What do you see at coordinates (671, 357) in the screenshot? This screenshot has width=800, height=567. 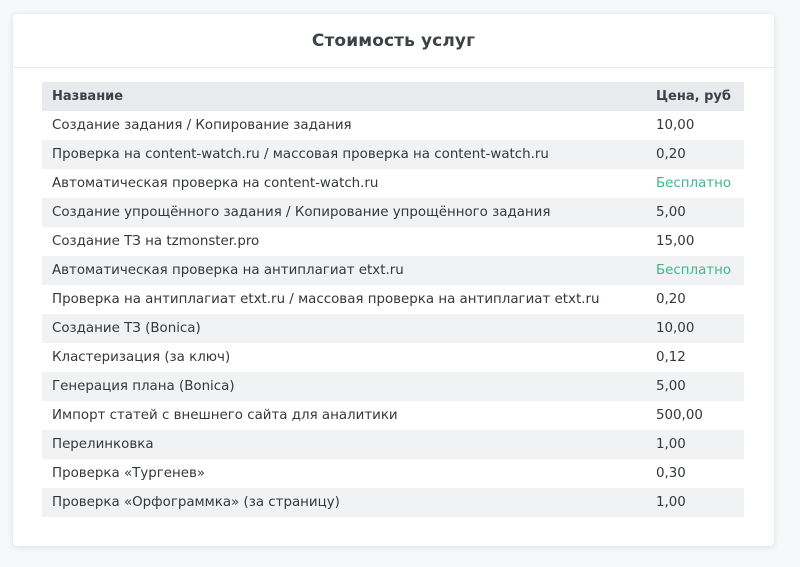 I see `price-cell: 0,12` at bounding box center [671, 357].